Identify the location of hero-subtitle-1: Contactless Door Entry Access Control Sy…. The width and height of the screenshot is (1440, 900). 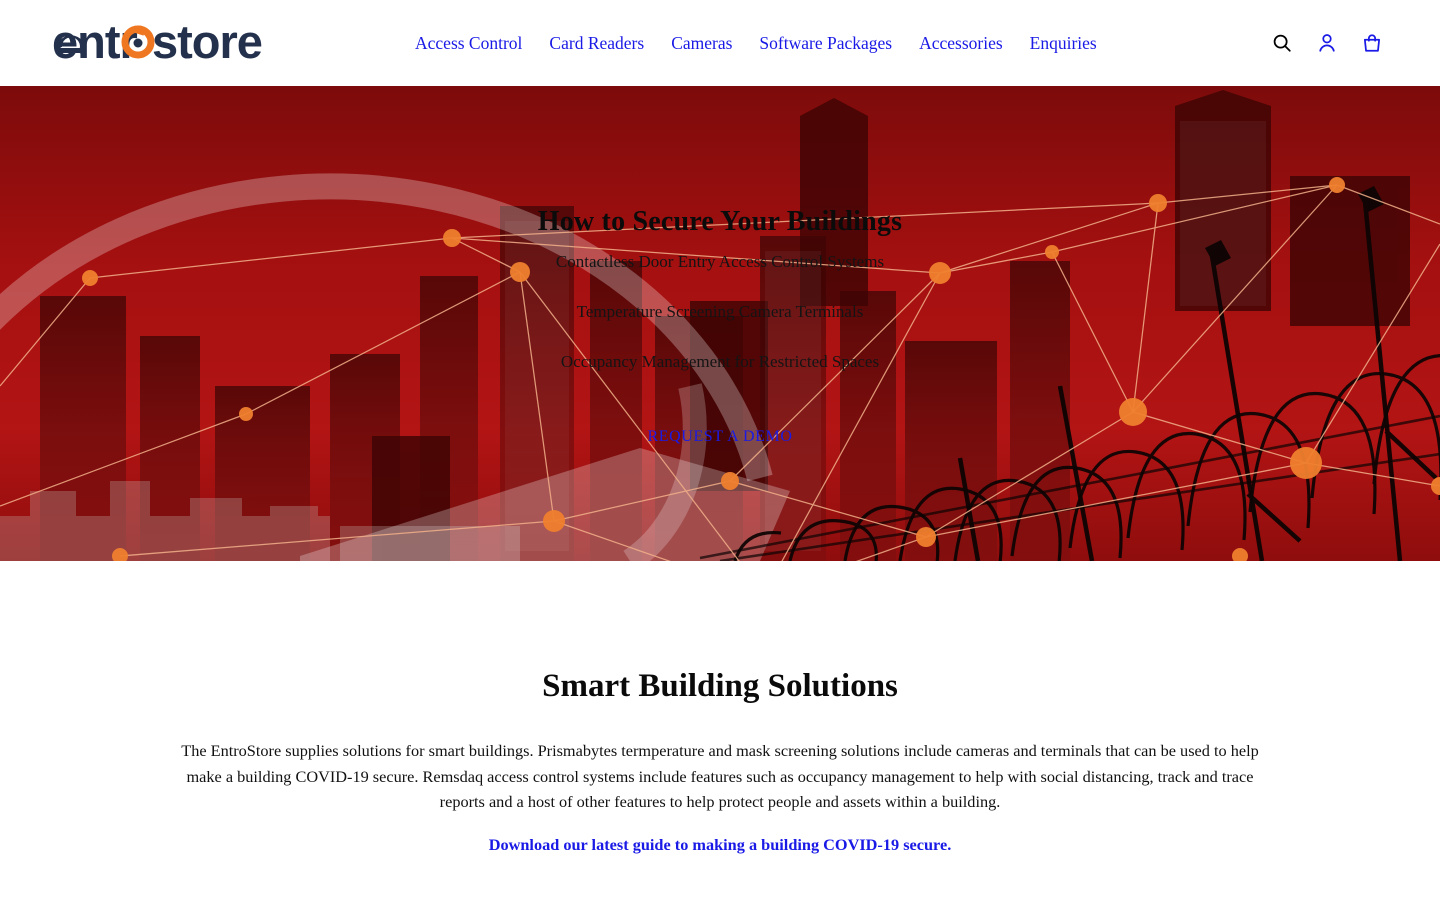
(720, 261).